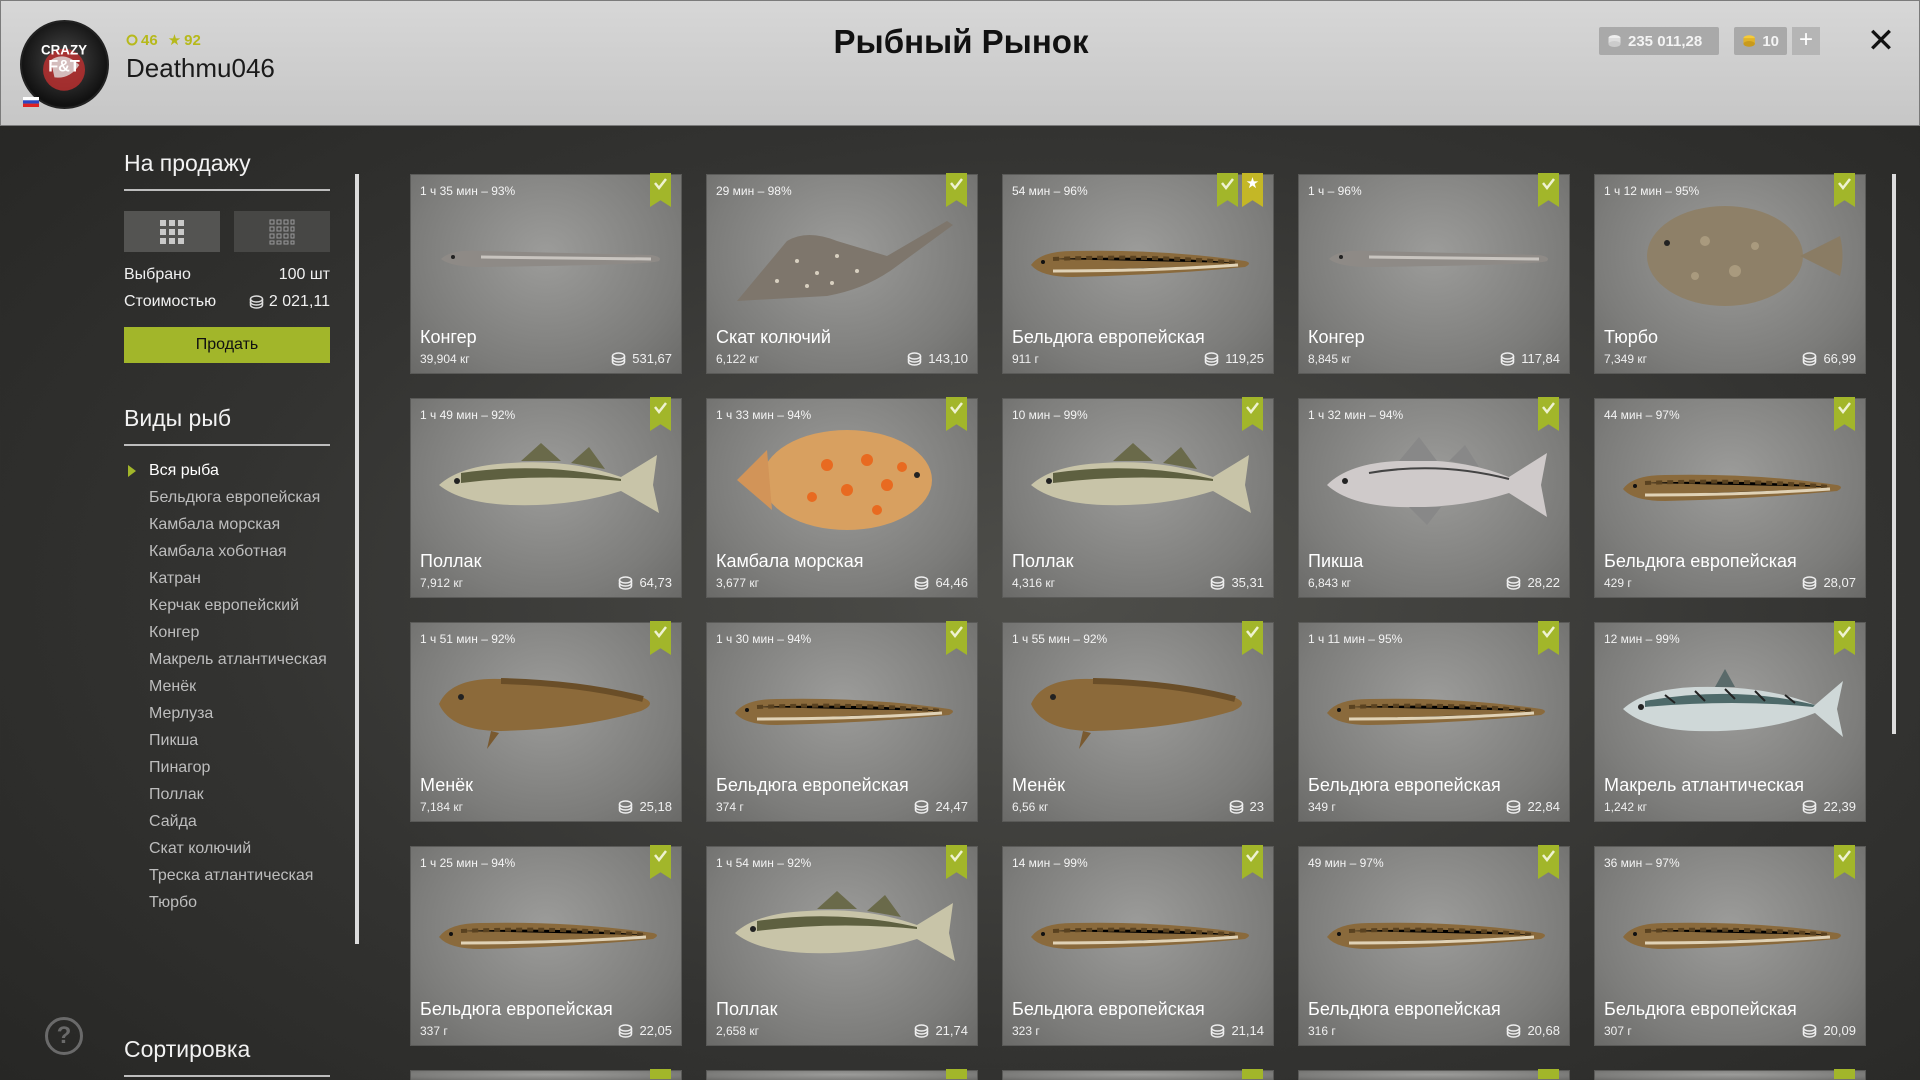 This screenshot has width=1920, height=1080. Describe the element at coordinates (1138, 721) in the screenshot. I see `fish-card: 1 ч 55 мин – 92% Менёк 6,56 кг 23` at that location.